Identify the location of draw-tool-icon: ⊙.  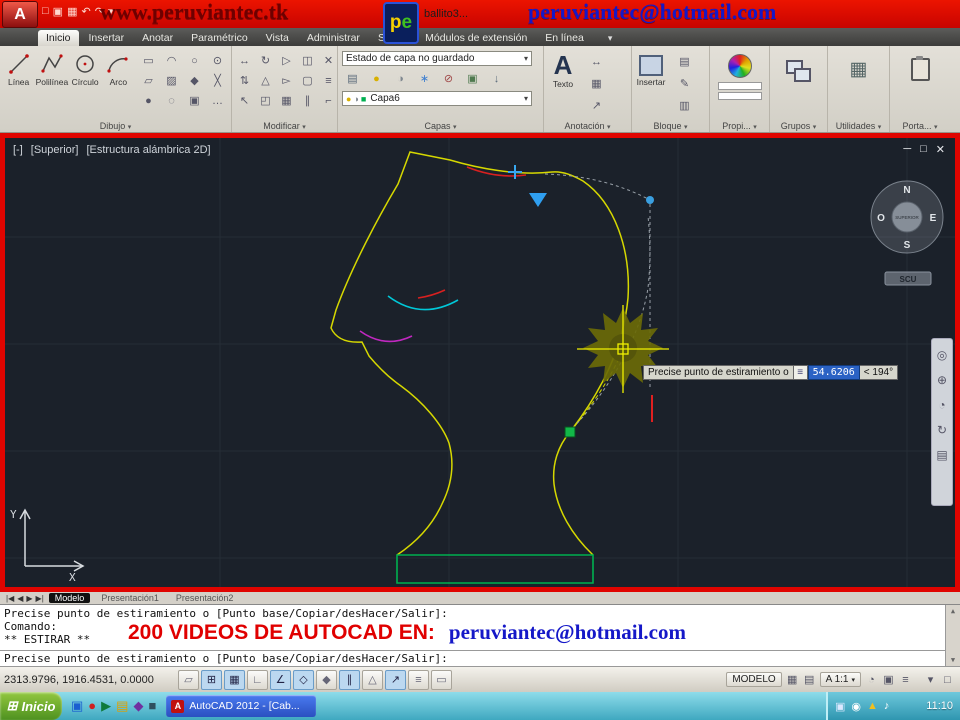
(217, 60).